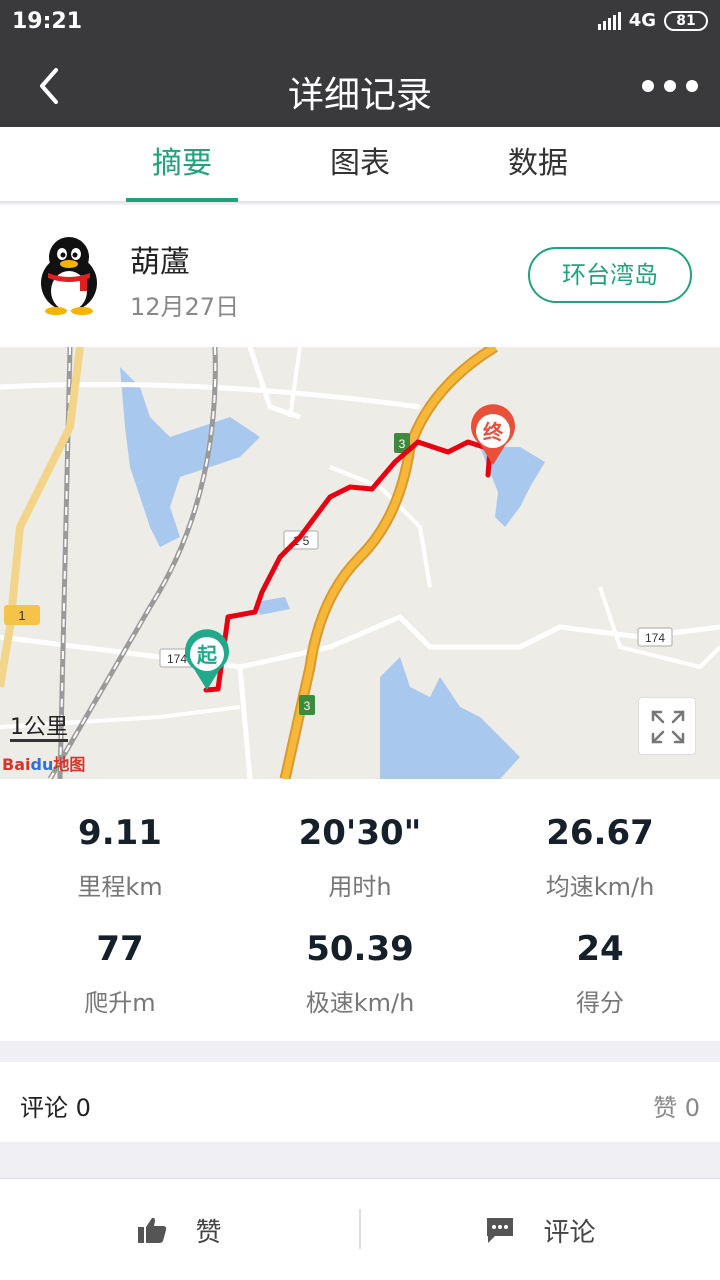 The image size is (720, 1280). Describe the element at coordinates (642, 20) in the screenshot. I see `network-type: 4G` at that location.